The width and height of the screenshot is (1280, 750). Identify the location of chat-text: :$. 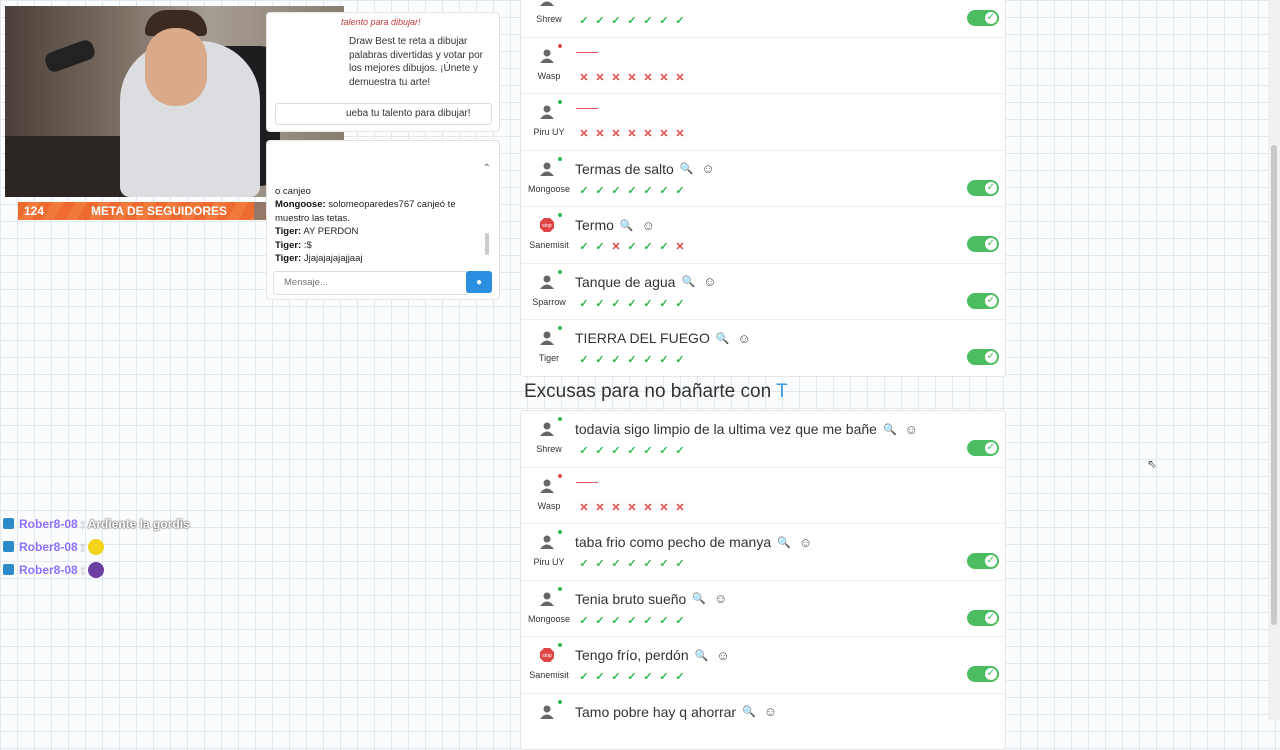
(306, 245).